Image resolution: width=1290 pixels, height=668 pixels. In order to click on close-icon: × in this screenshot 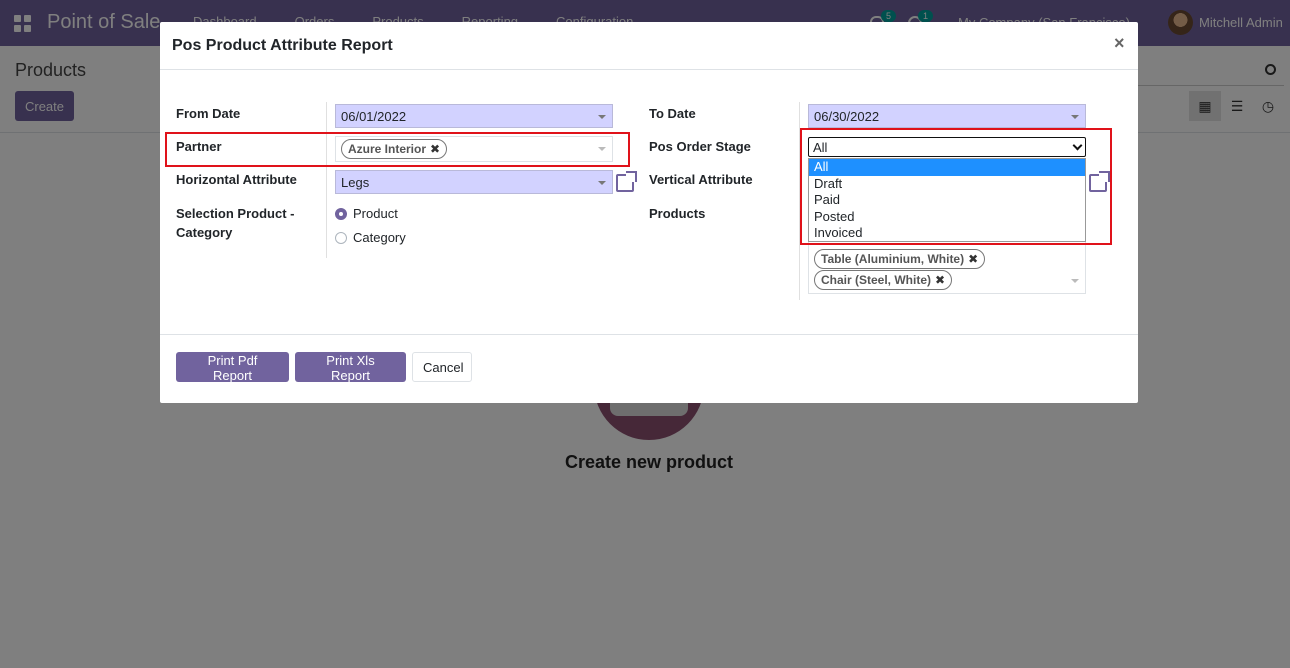, I will do `click(1119, 43)`.